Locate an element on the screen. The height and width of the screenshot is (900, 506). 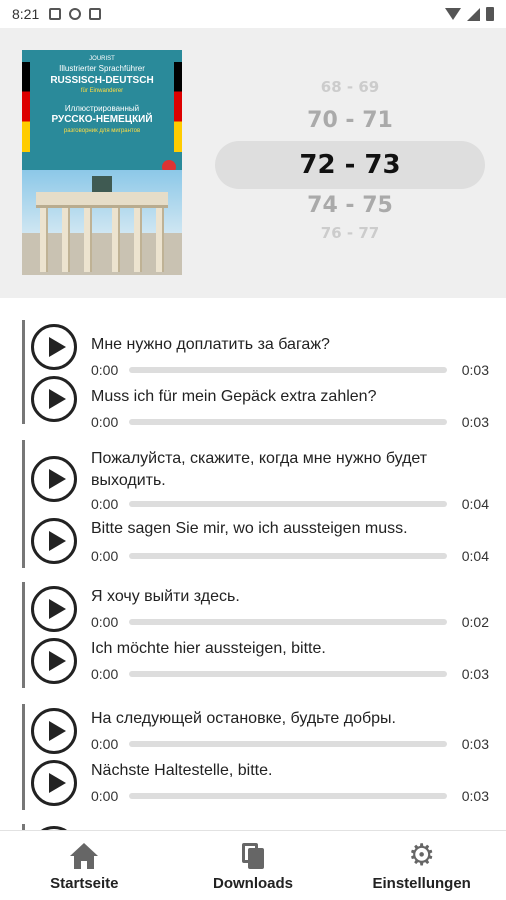
audio-track: Мне нужно доплатить за багаж? 0:00 0:03 is located at coordinates (260, 349).